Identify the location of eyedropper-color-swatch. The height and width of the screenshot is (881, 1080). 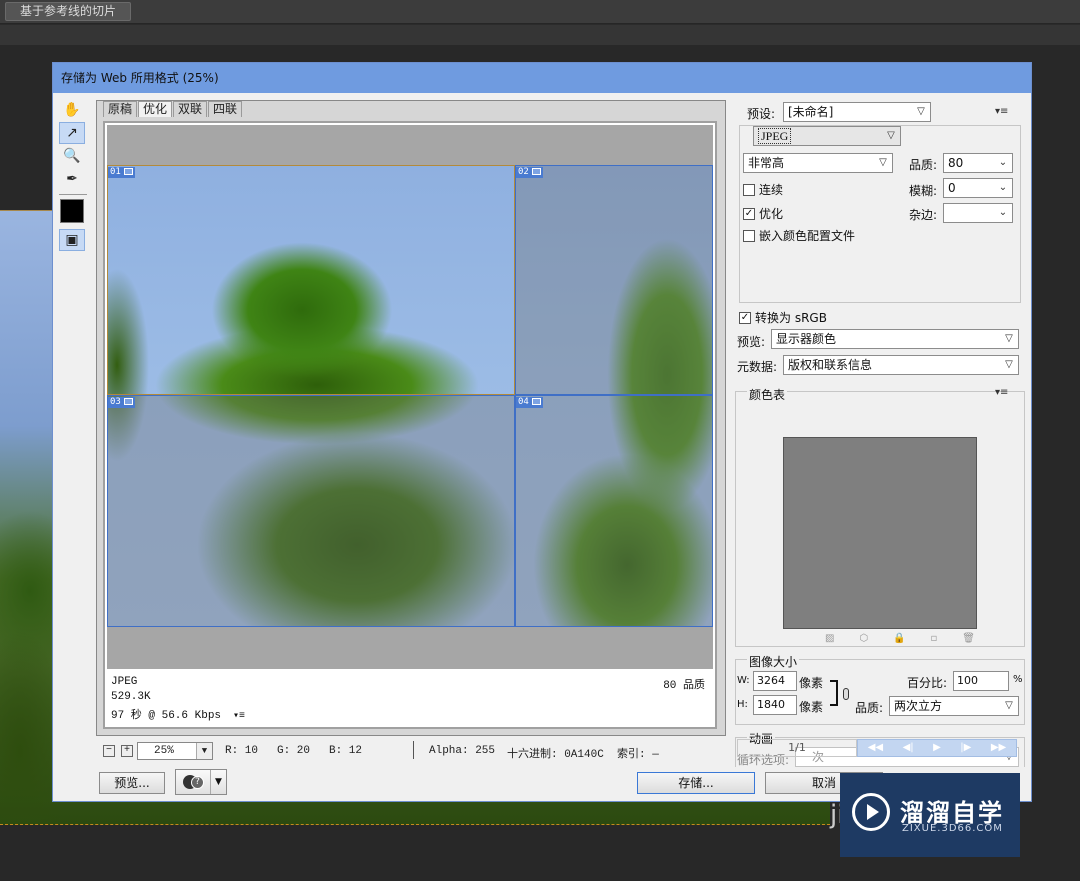
(72, 211).